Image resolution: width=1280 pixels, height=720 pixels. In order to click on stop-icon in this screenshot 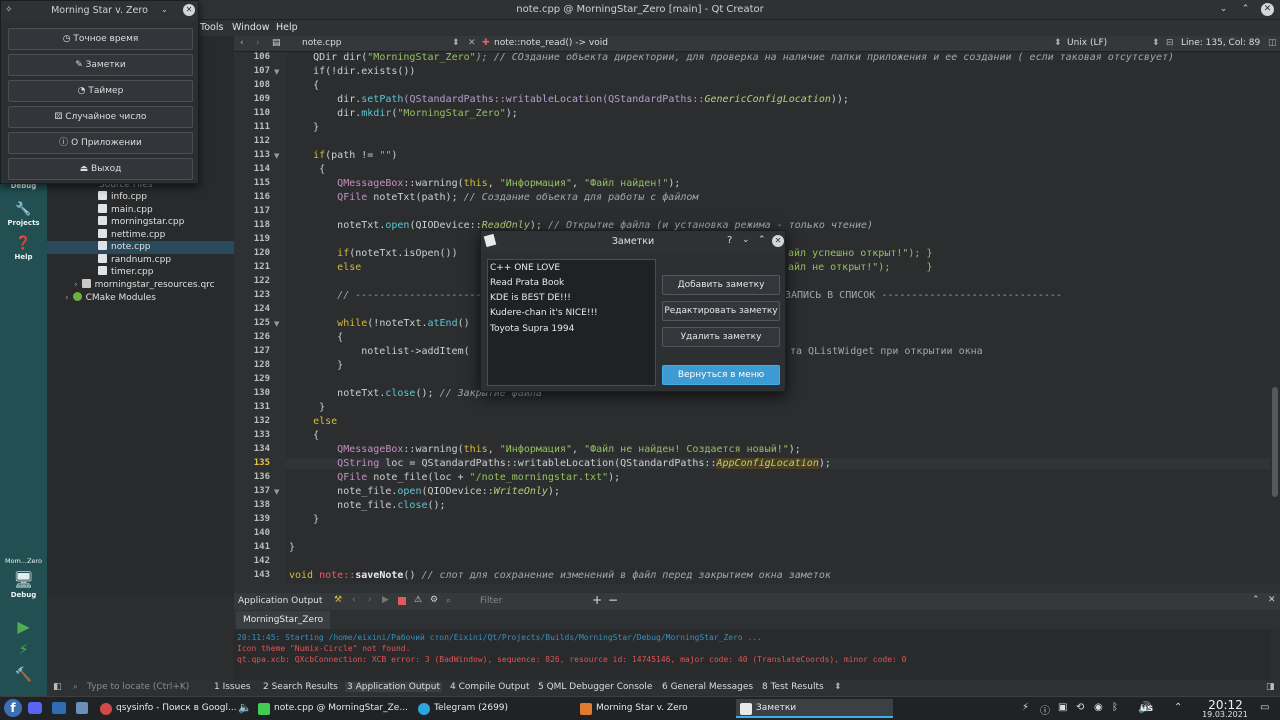, I will do `click(402, 601)`.